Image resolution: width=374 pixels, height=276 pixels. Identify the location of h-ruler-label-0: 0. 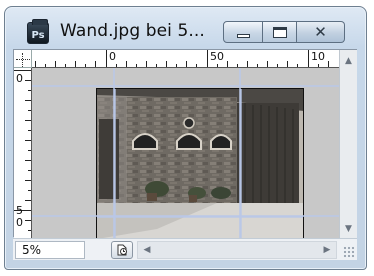
(112, 56).